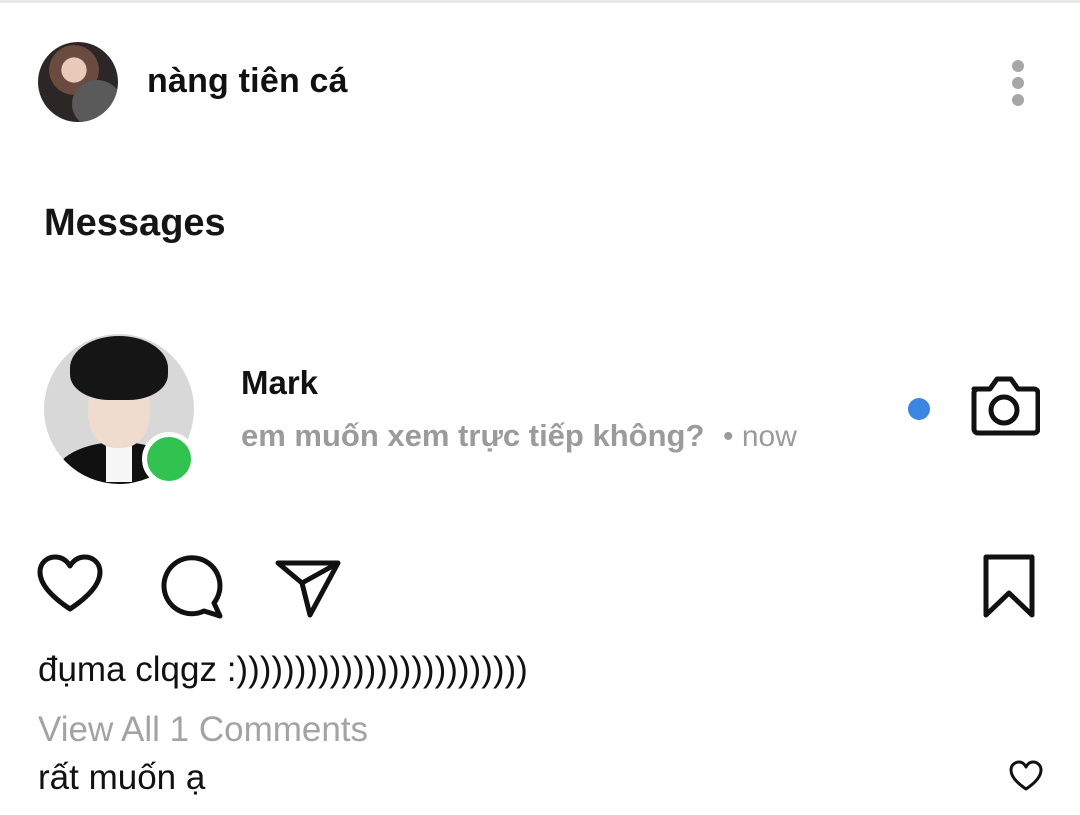 The height and width of the screenshot is (815, 1080). I want to click on camera-icon, so click(1004, 405).